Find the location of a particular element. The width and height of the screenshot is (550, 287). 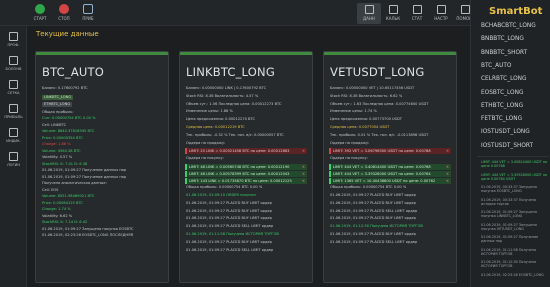

tab-calculator: КАЛЬК is located at coordinates (393, 13).